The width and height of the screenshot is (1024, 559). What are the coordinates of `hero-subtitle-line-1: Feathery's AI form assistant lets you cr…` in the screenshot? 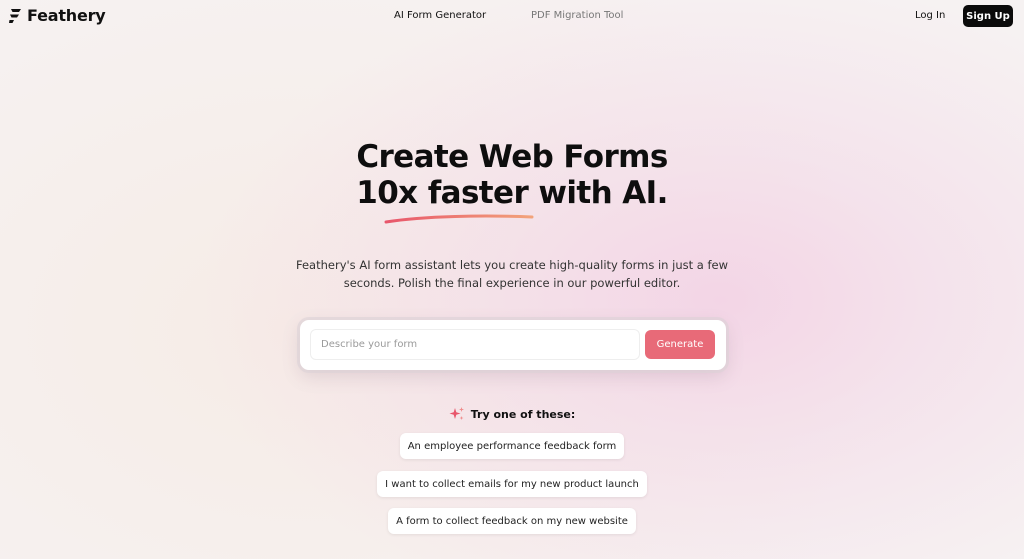 It's located at (512, 265).